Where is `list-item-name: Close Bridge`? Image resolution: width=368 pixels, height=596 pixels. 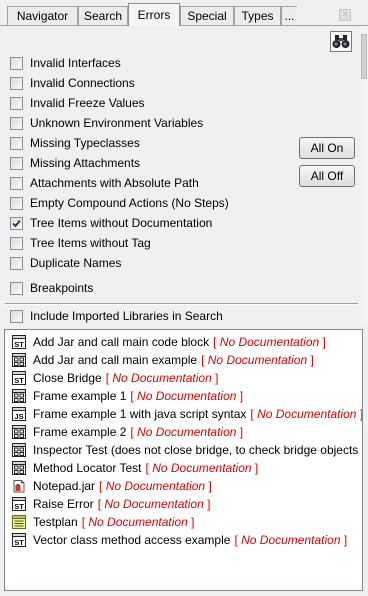 list-item-name: Close Bridge is located at coordinates (67, 378).